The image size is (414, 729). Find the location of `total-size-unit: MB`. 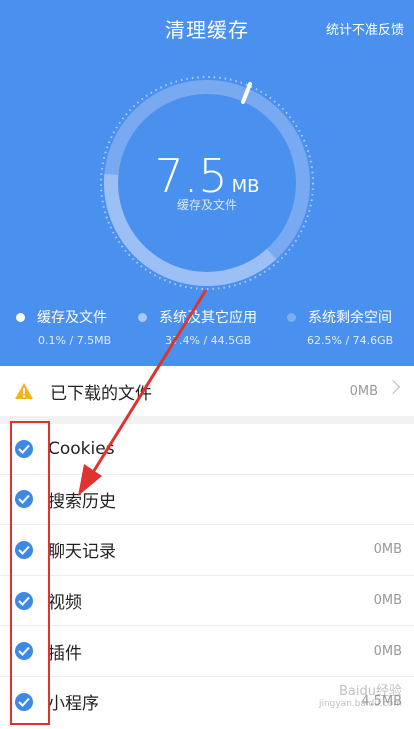

total-size-unit: MB is located at coordinates (245, 186).